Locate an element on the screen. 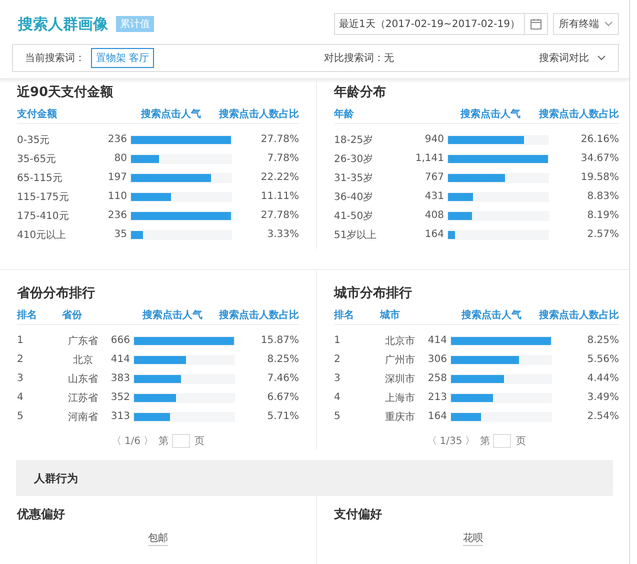 The width and height of the screenshot is (637, 564). share-cell-text: 6.67% is located at coordinates (282, 397).